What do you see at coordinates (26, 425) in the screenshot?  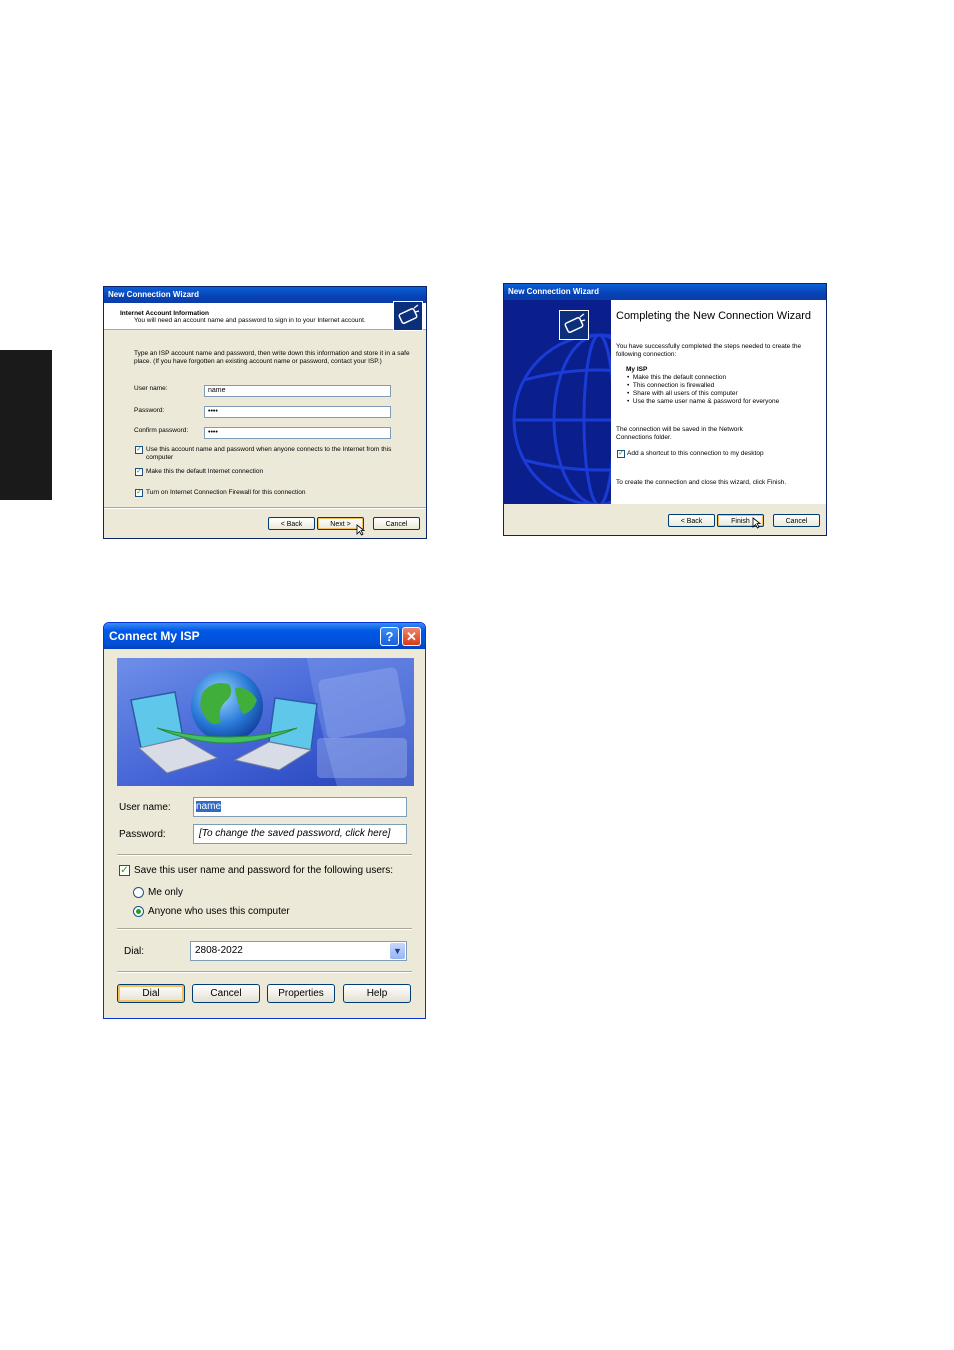 I see `section-tab` at bounding box center [26, 425].